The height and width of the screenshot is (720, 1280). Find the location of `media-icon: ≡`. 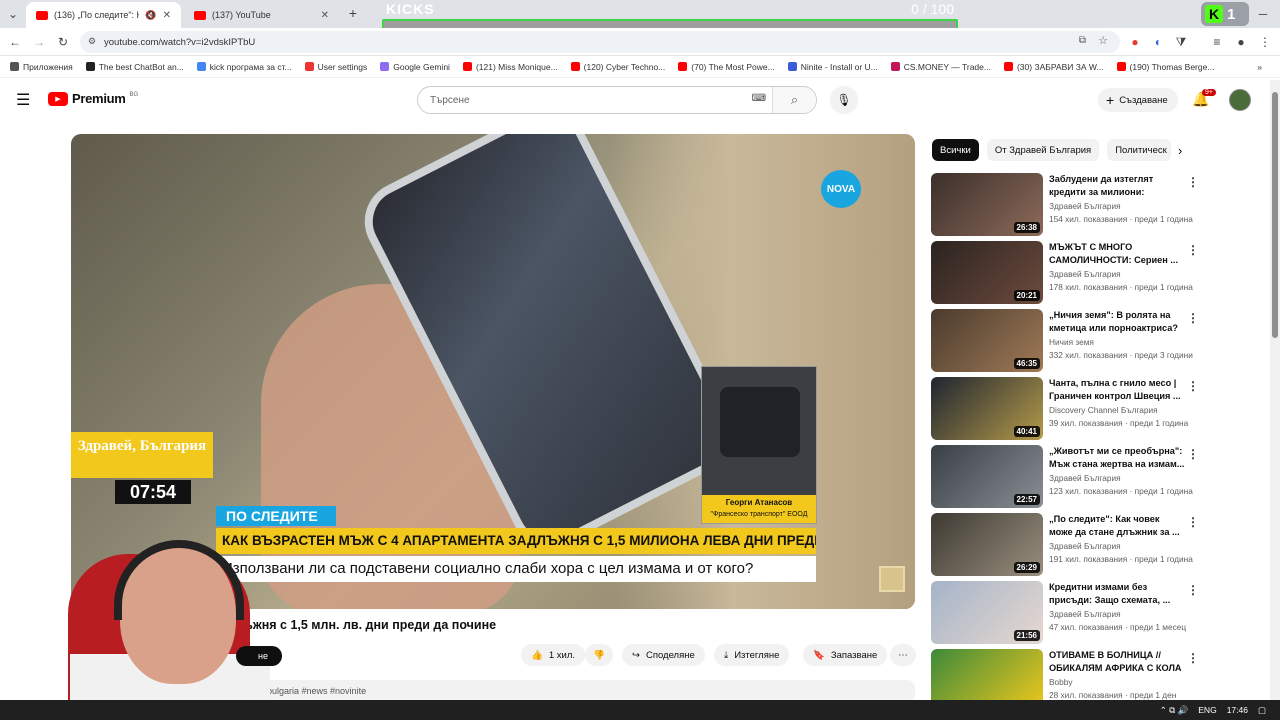

media-icon: ≡ is located at coordinates (1217, 42).